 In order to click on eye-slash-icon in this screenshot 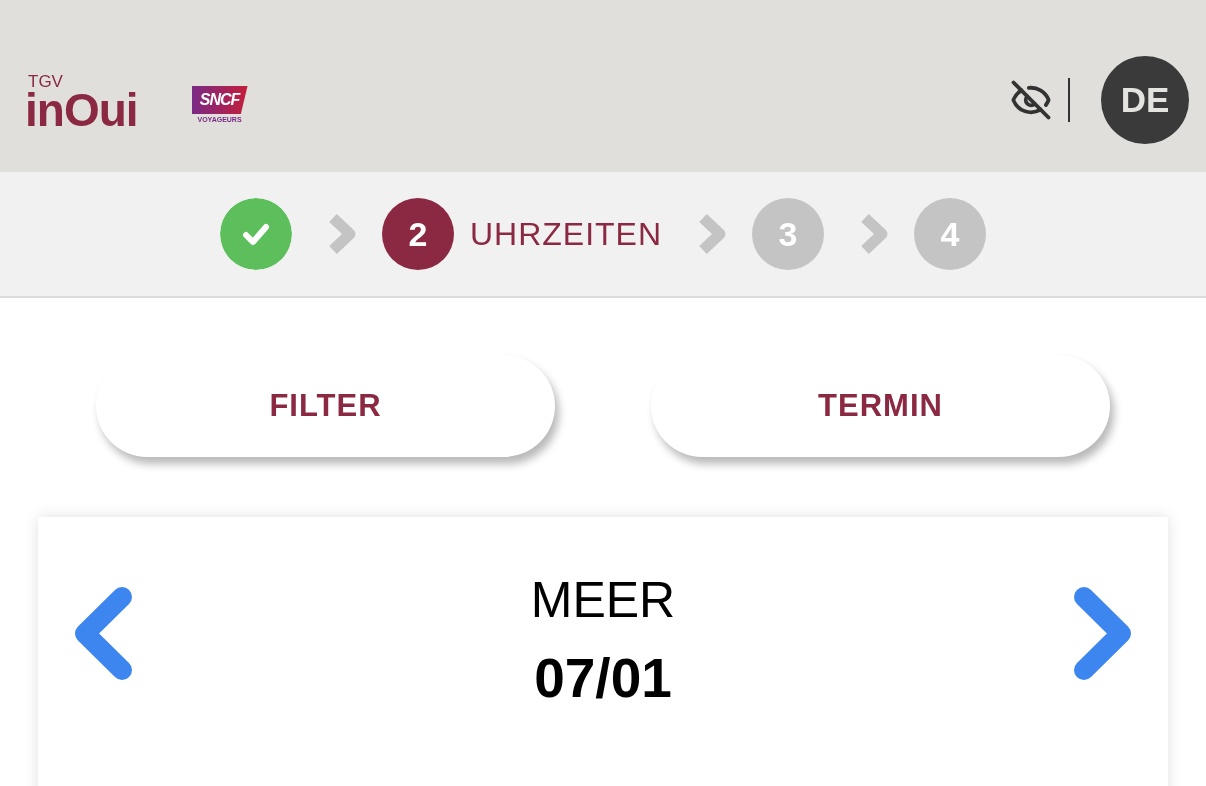, I will do `click(1031, 100)`.